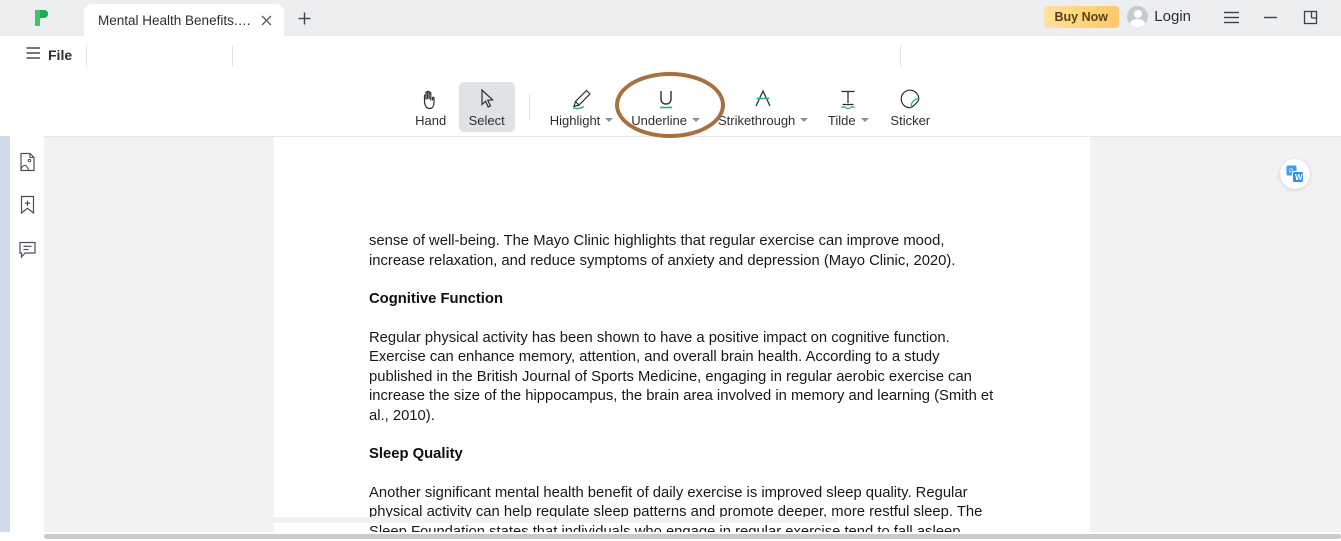 This screenshot has width=1341, height=541. I want to click on tool-hand-label: Hand, so click(431, 120).